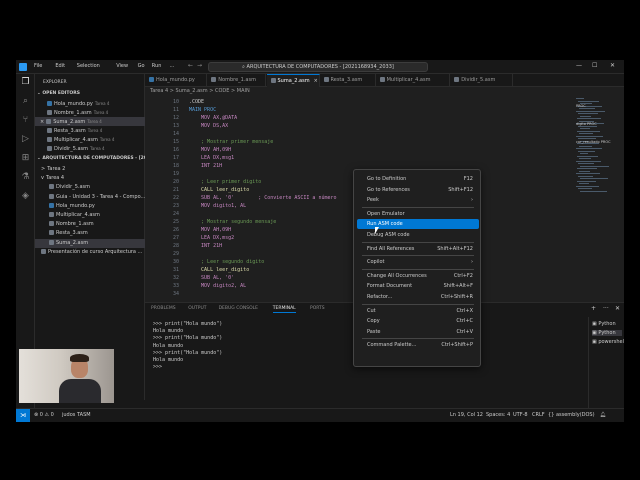 Image resolution: width=640 pixels, height=480 pixels. What do you see at coordinates (66, 376) in the screenshot?
I see `webcam-overlay` at bounding box center [66, 376].